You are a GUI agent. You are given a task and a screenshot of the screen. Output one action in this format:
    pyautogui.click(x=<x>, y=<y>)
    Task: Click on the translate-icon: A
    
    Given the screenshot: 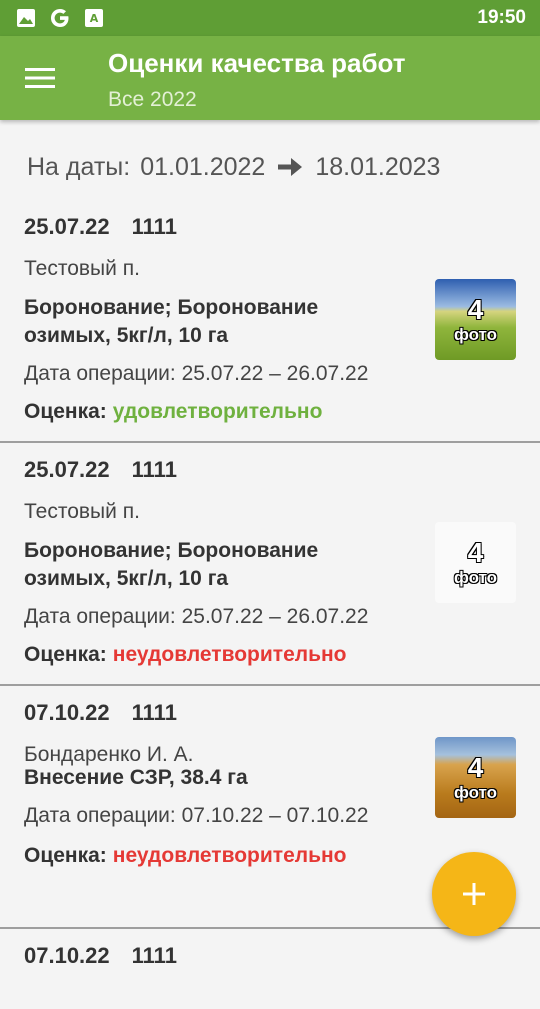 What is the action you would take?
    pyautogui.click(x=94, y=18)
    